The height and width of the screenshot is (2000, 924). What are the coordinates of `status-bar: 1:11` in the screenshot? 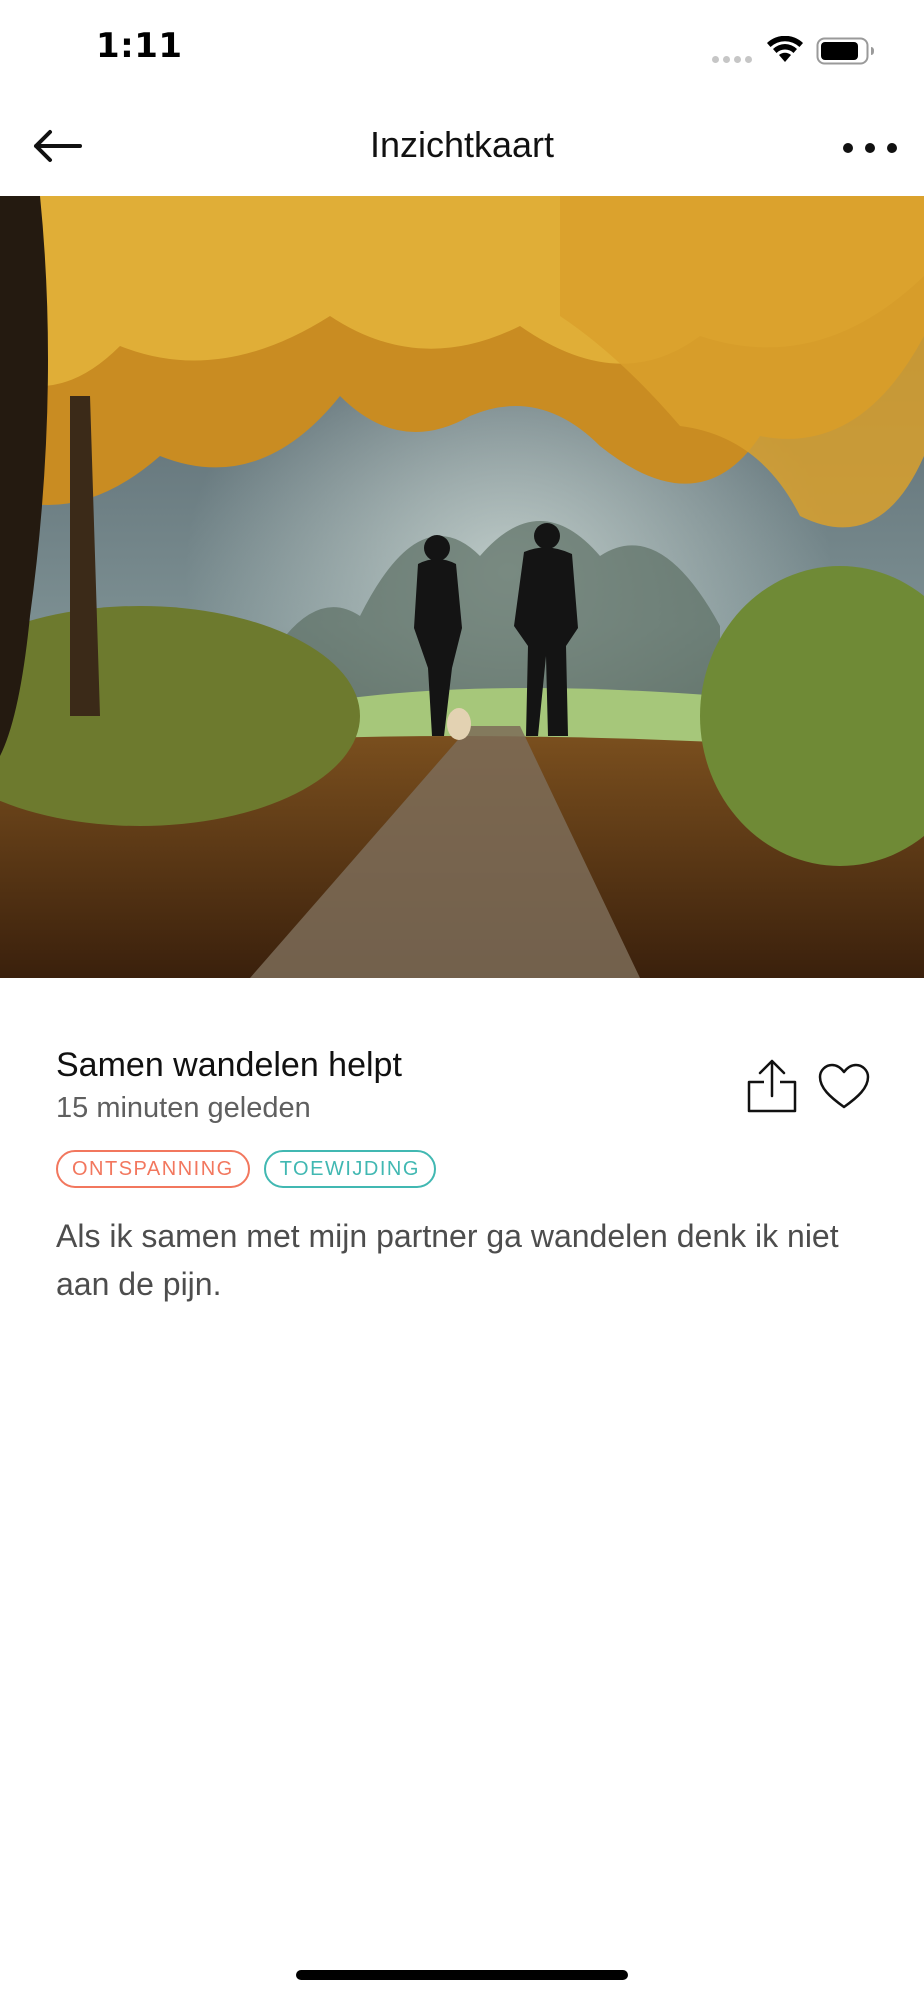 It's located at (462, 50).